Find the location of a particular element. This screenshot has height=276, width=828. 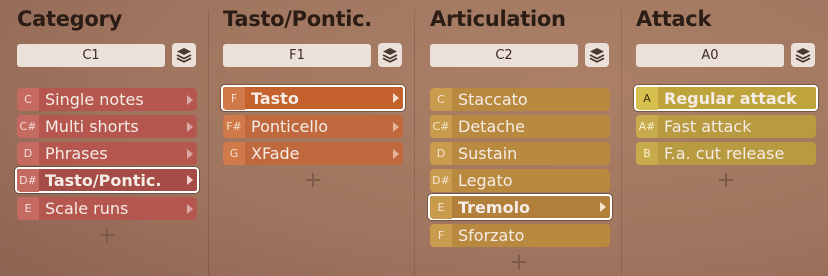

list-item: C# Multi shorts is located at coordinates (107, 126).